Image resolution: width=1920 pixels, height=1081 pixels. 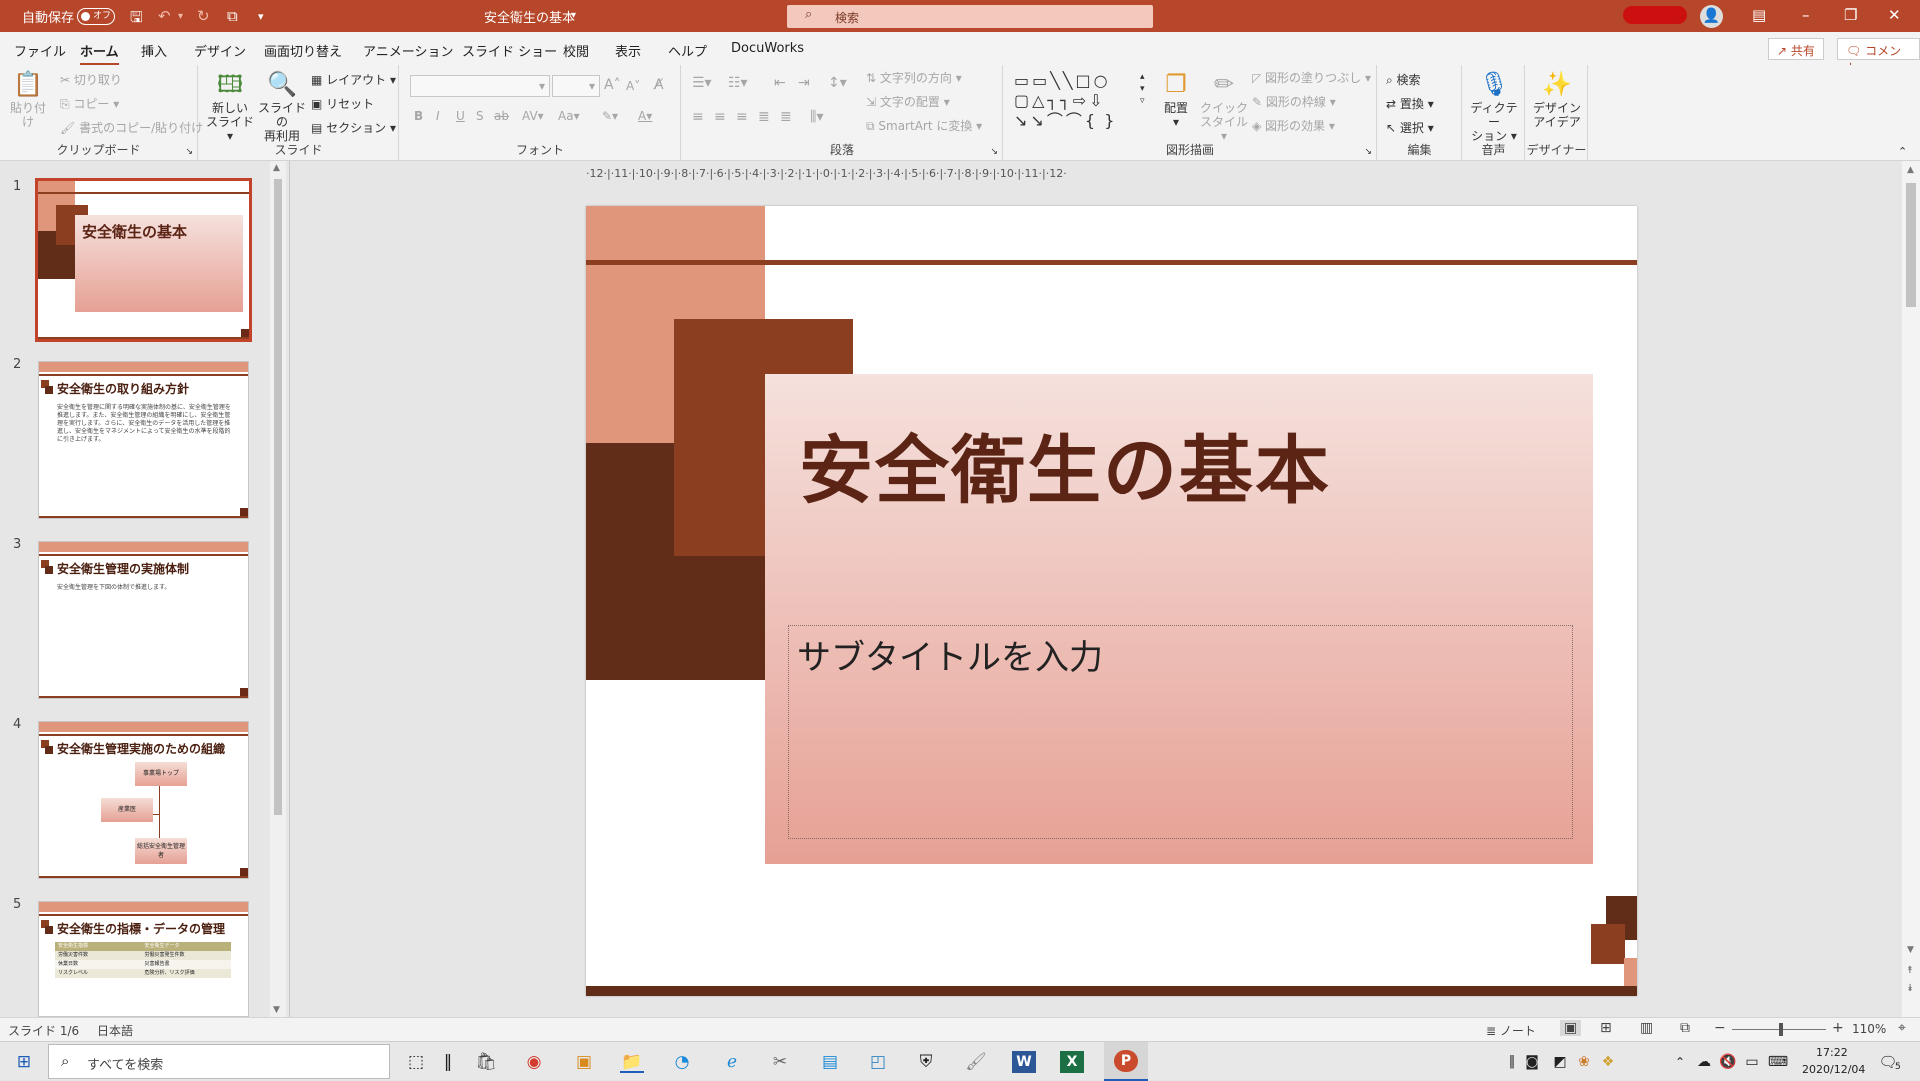 What do you see at coordinates (569, 116) in the screenshot?
I see `change-case-icon: Aa▾` at bounding box center [569, 116].